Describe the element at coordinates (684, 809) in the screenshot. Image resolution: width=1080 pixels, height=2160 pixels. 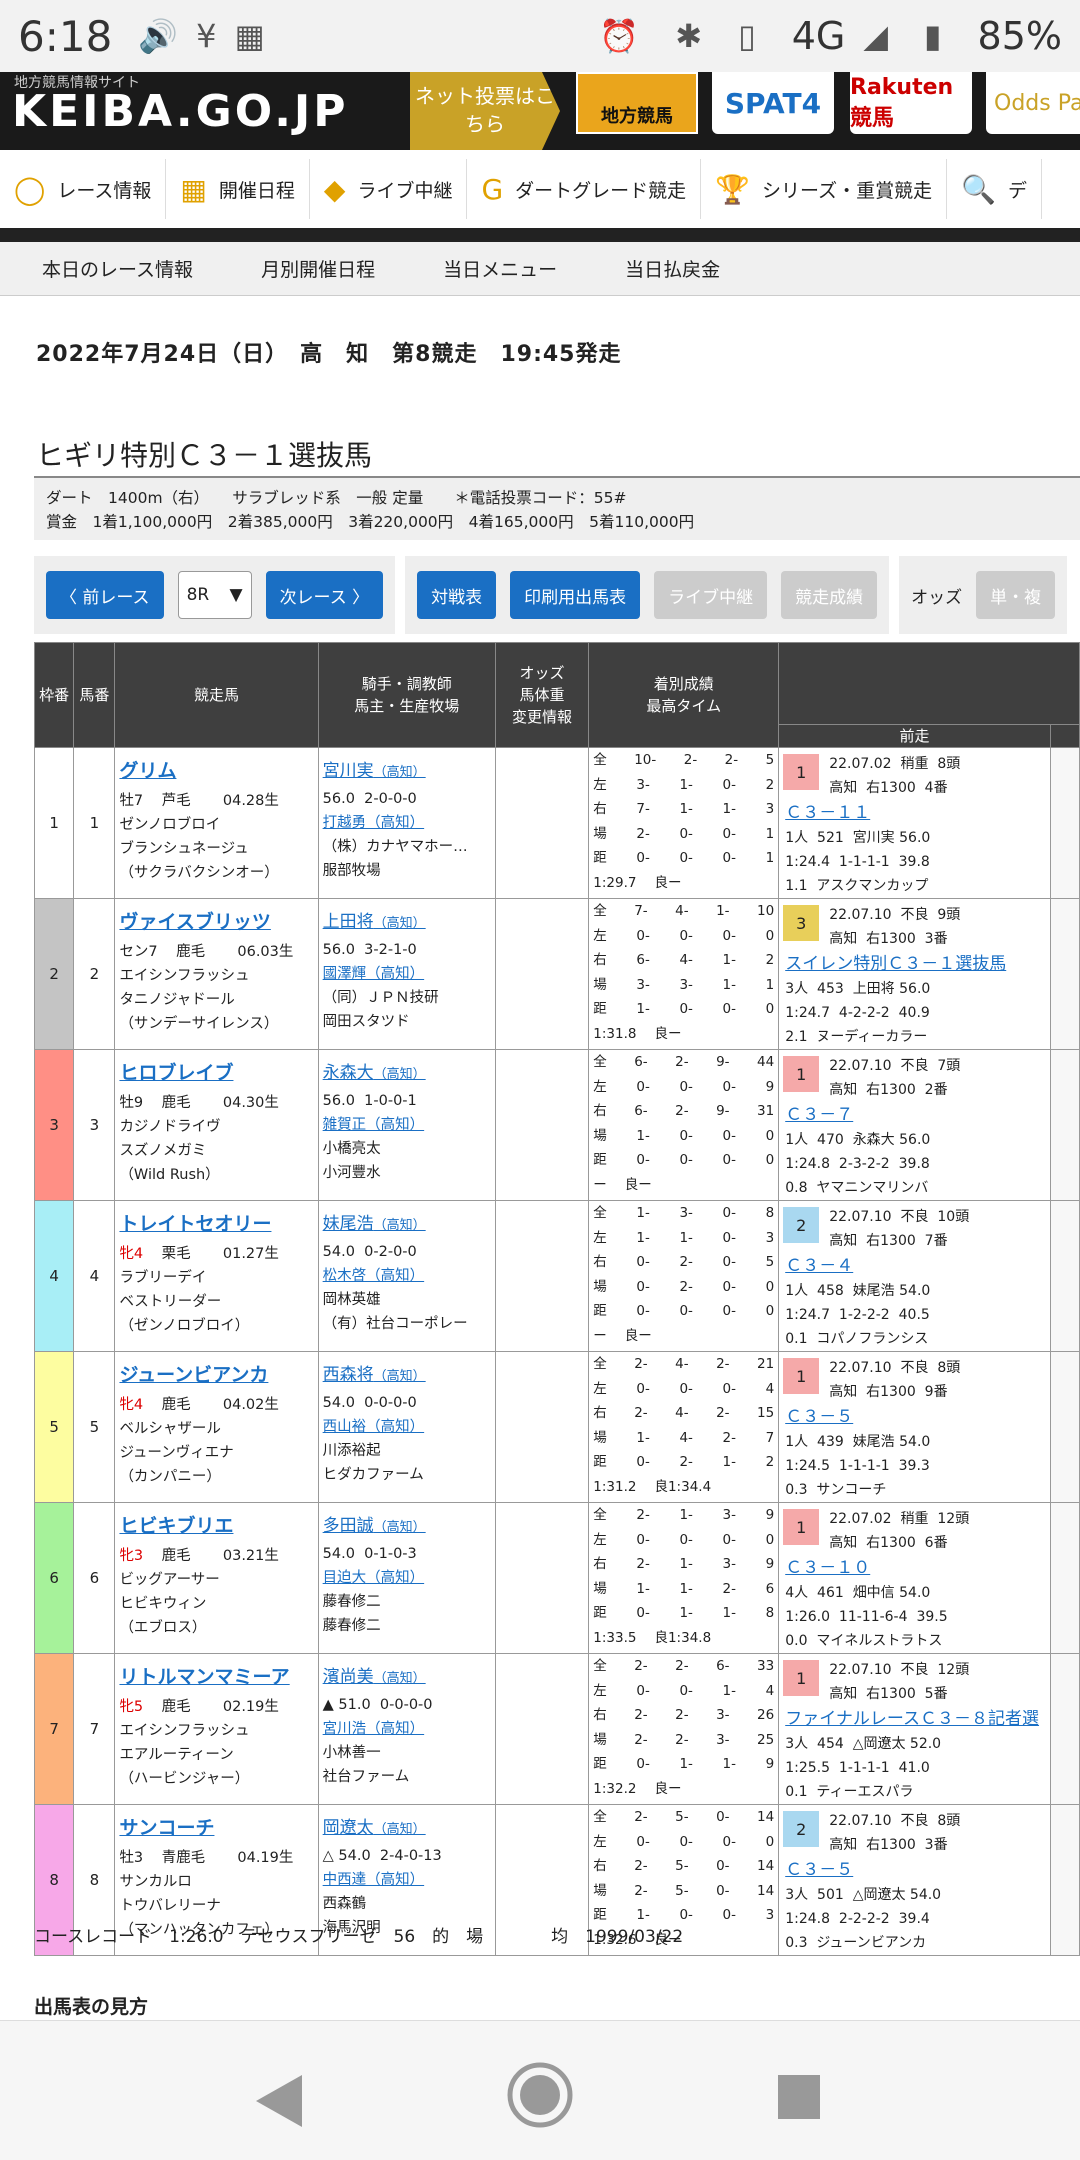
I see `record-line: 右 7- 1- 1- 3` at that location.